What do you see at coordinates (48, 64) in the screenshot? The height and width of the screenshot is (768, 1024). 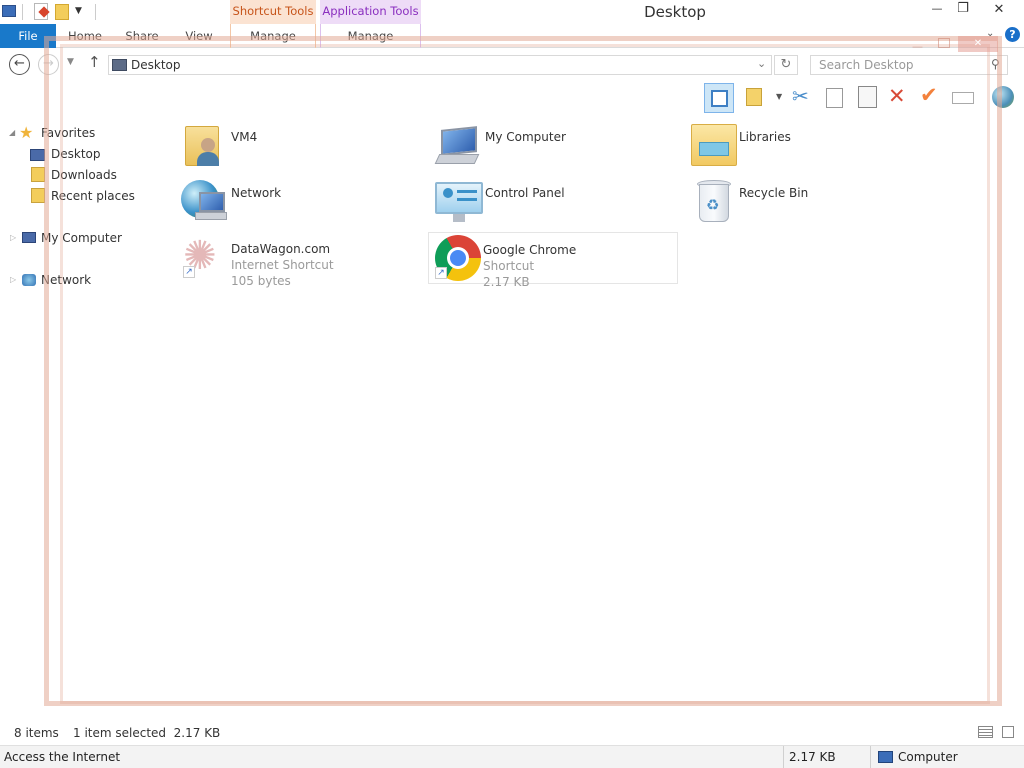 I see `forward-button: →` at bounding box center [48, 64].